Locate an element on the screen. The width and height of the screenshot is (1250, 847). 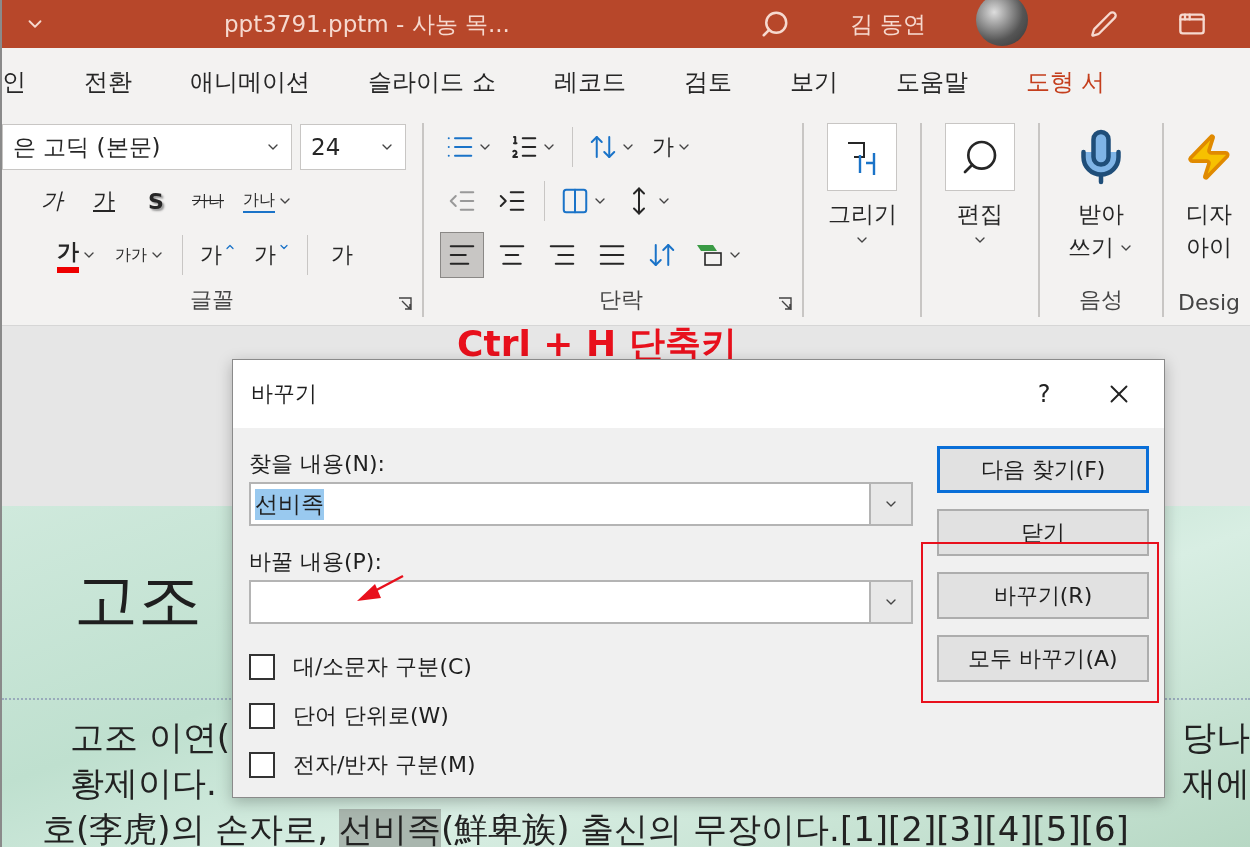
ribbon-tab: 인 is located at coordinates (28, 81).